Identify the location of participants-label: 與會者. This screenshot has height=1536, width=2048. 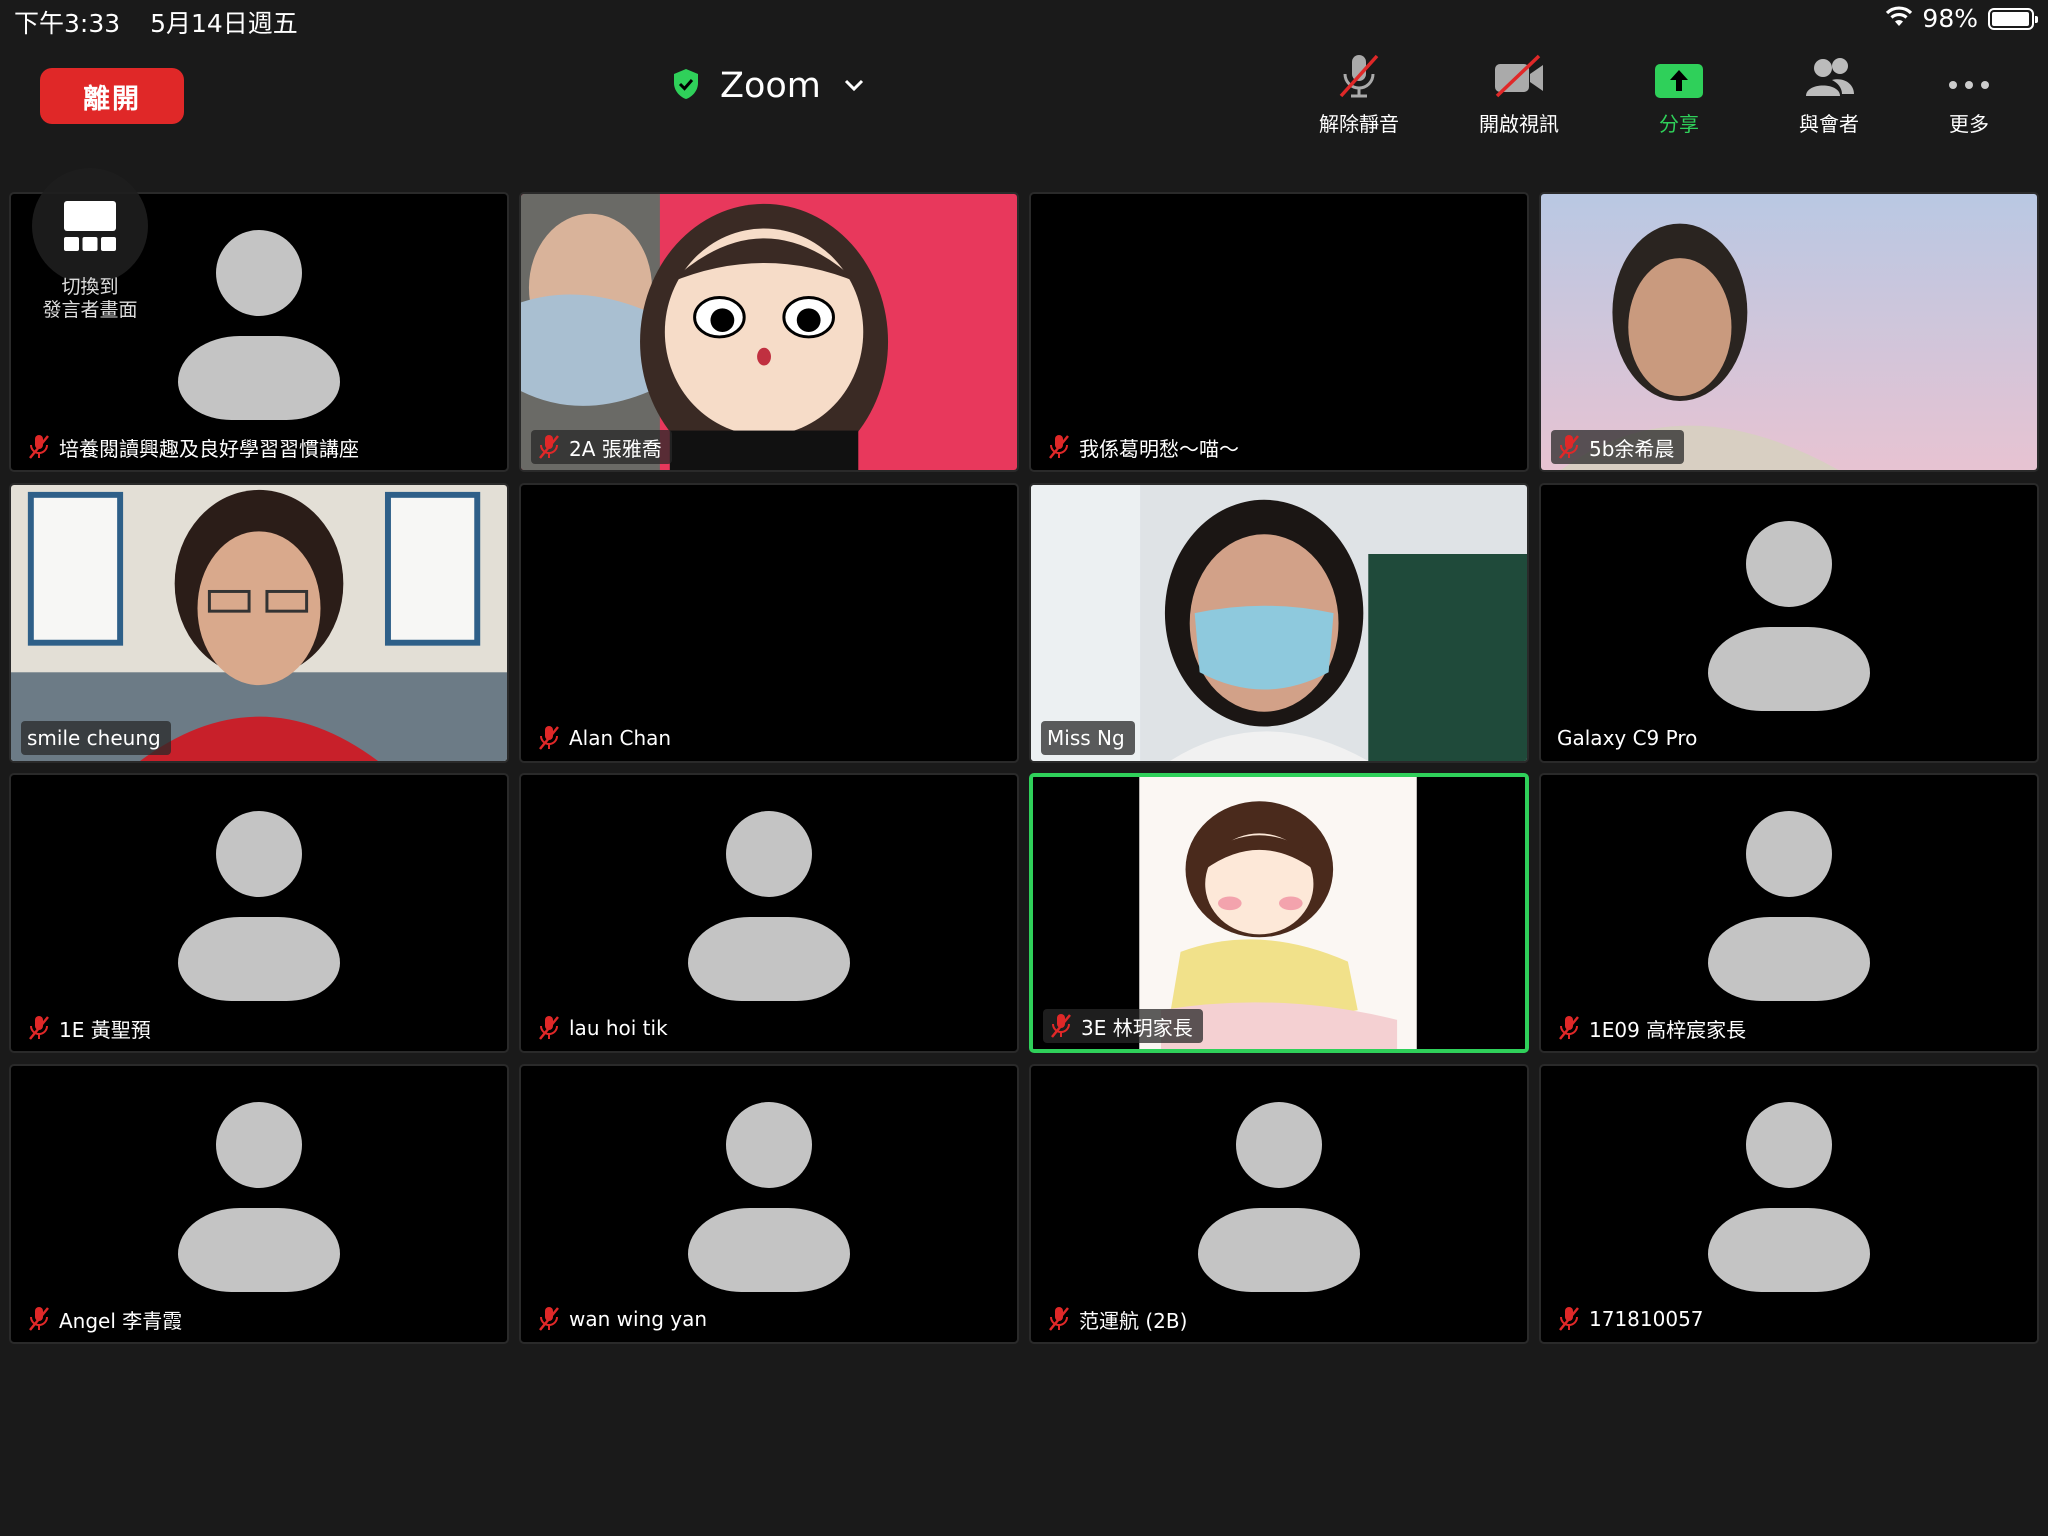
(1829, 124).